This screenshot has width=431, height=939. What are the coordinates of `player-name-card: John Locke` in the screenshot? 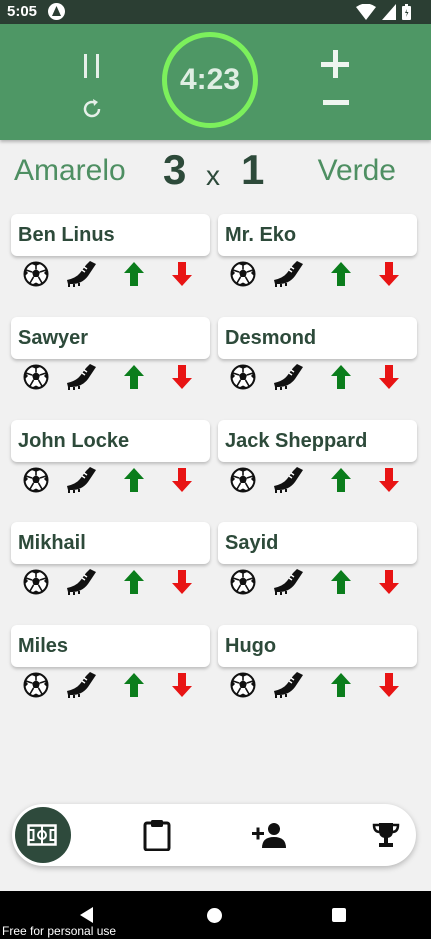 It's located at (110, 440).